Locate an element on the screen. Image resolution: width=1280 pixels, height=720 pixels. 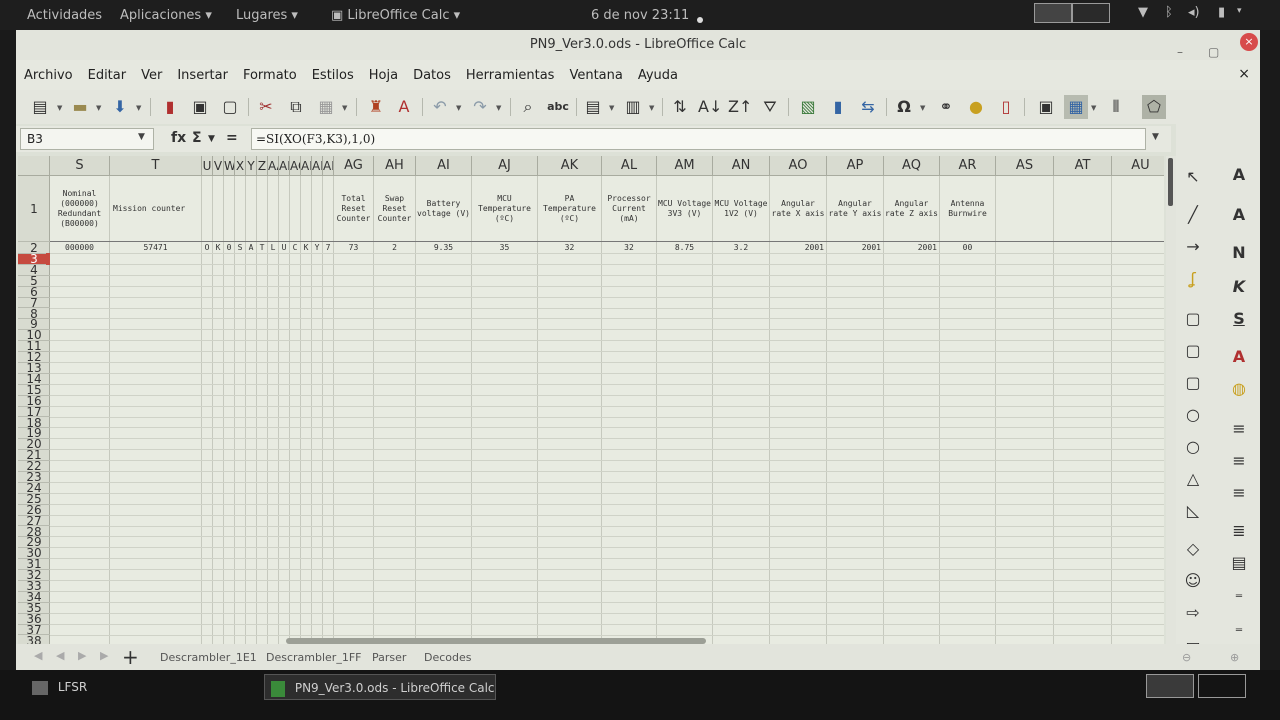
column-dropdown-icon: ▼ is located at coordinates (651, 108).